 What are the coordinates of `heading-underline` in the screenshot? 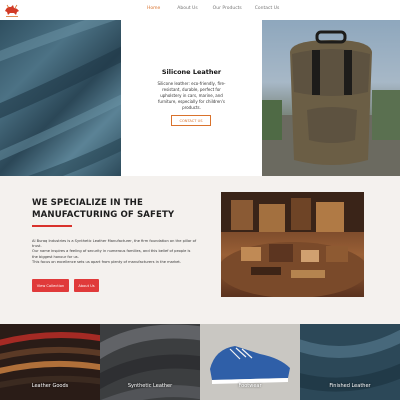 It's located at (52, 226).